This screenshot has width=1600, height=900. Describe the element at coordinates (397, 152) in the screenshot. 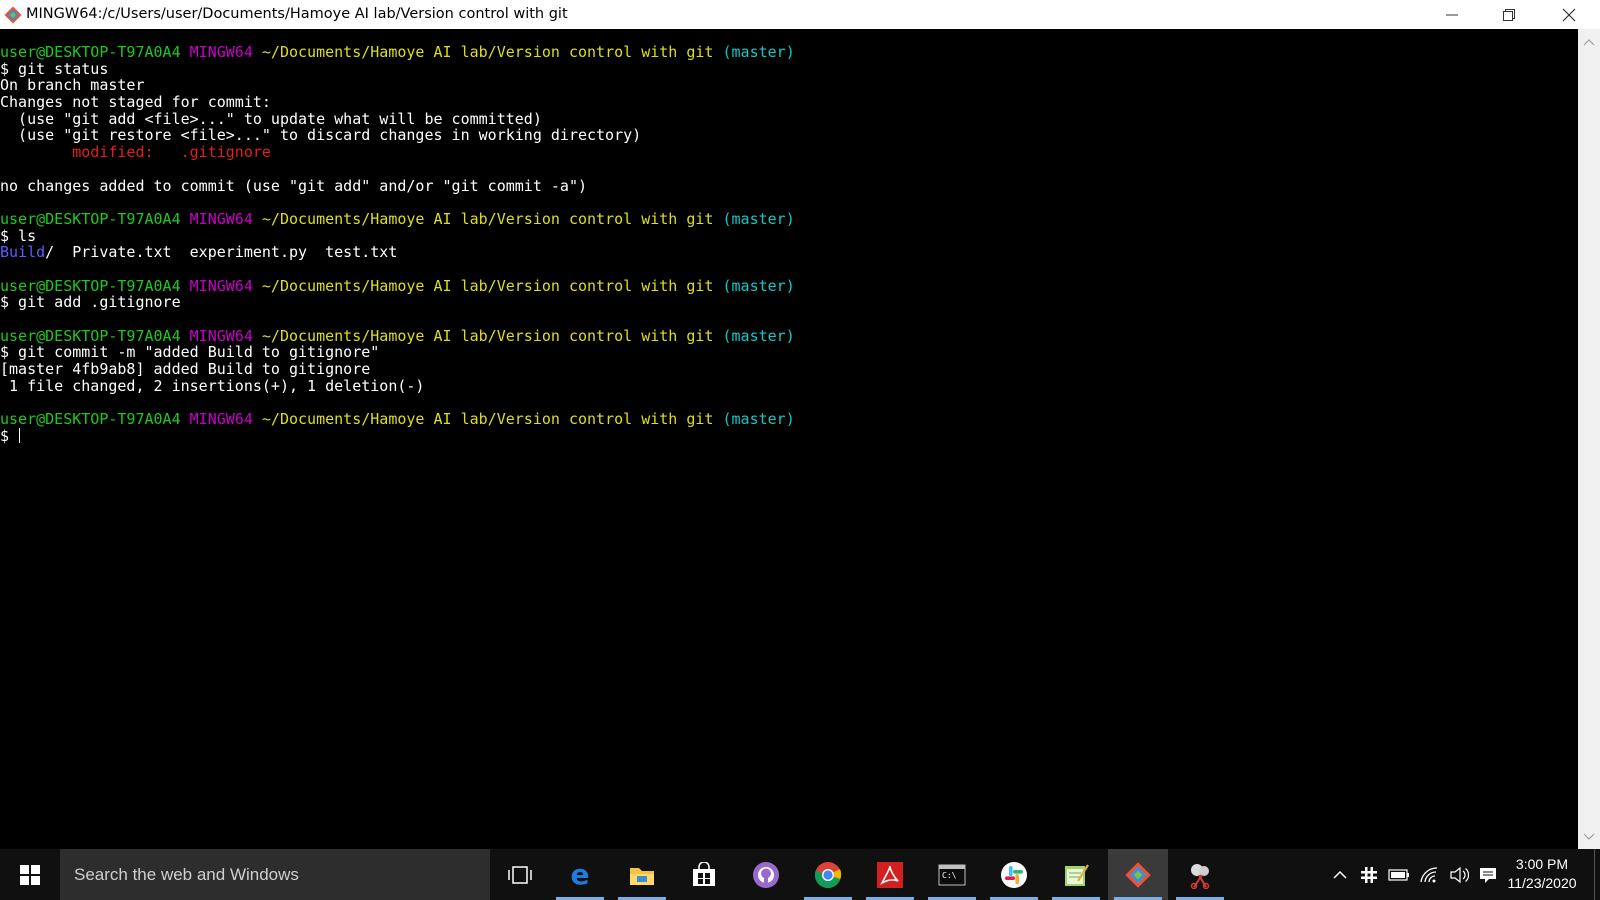

I see `terminal-line: modified: .gitignore` at that location.